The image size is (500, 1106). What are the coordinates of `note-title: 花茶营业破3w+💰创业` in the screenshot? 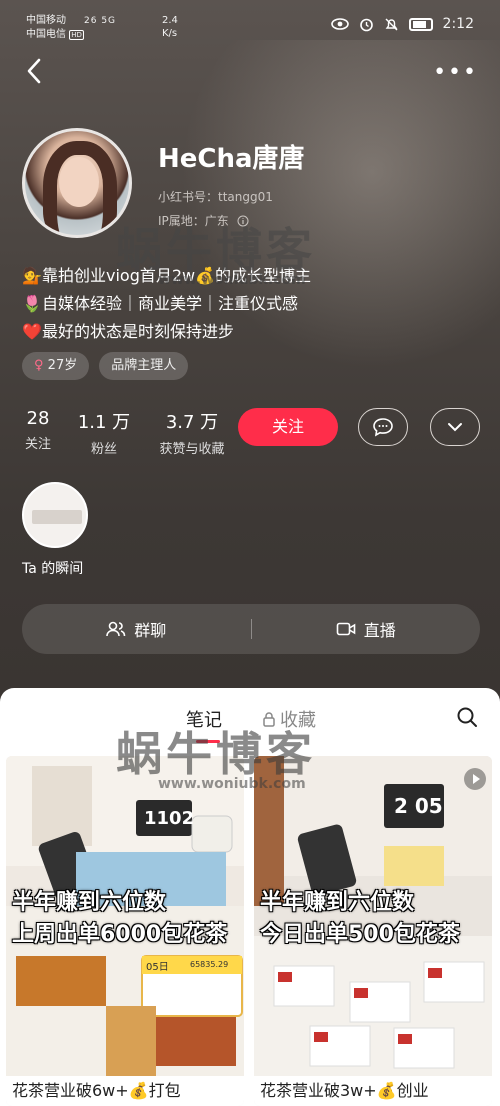 It's located at (373, 1091).